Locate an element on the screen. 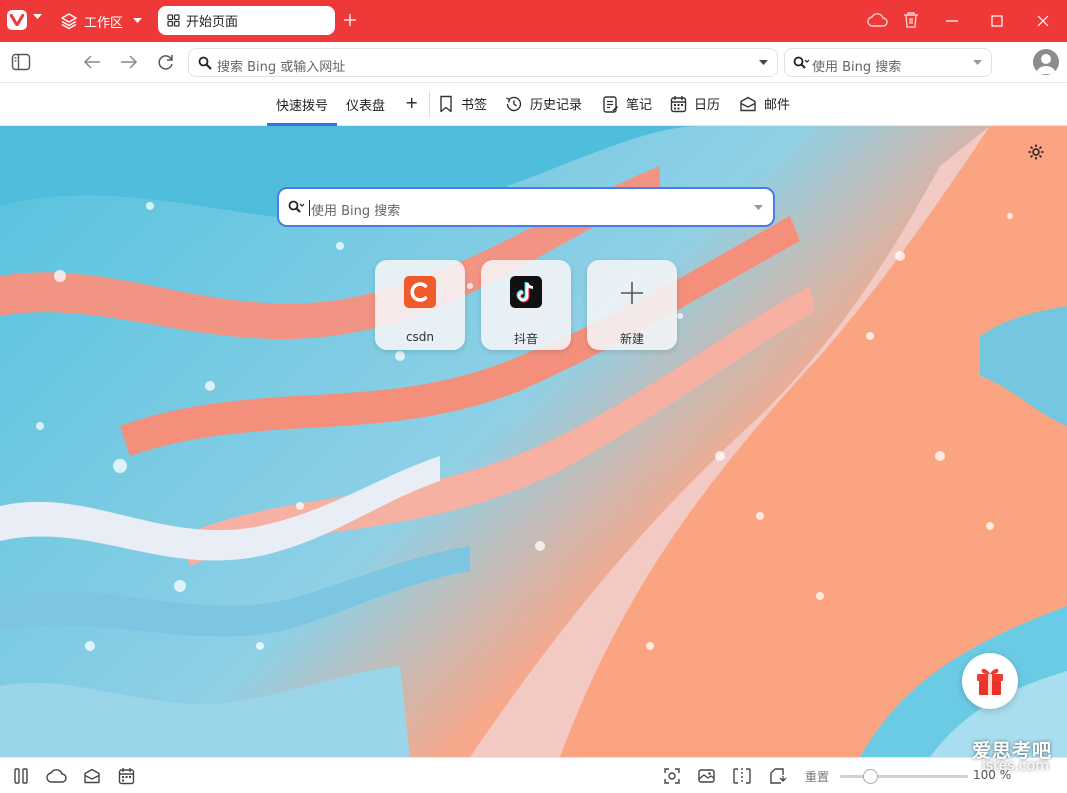 Image resolution: width=1067 pixels, height=793 pixels. search-icon is located at coordinates (205, 63).